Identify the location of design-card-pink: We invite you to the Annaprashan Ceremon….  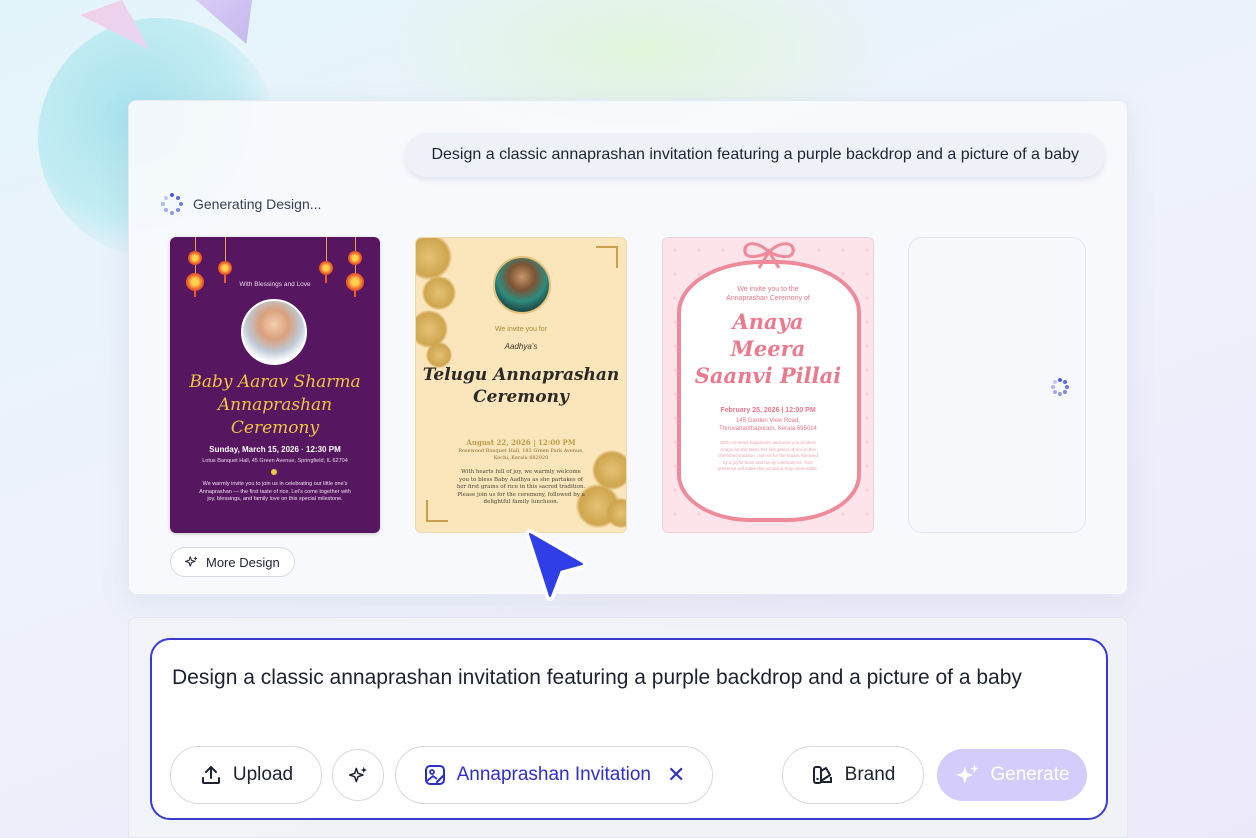
(768, 385).